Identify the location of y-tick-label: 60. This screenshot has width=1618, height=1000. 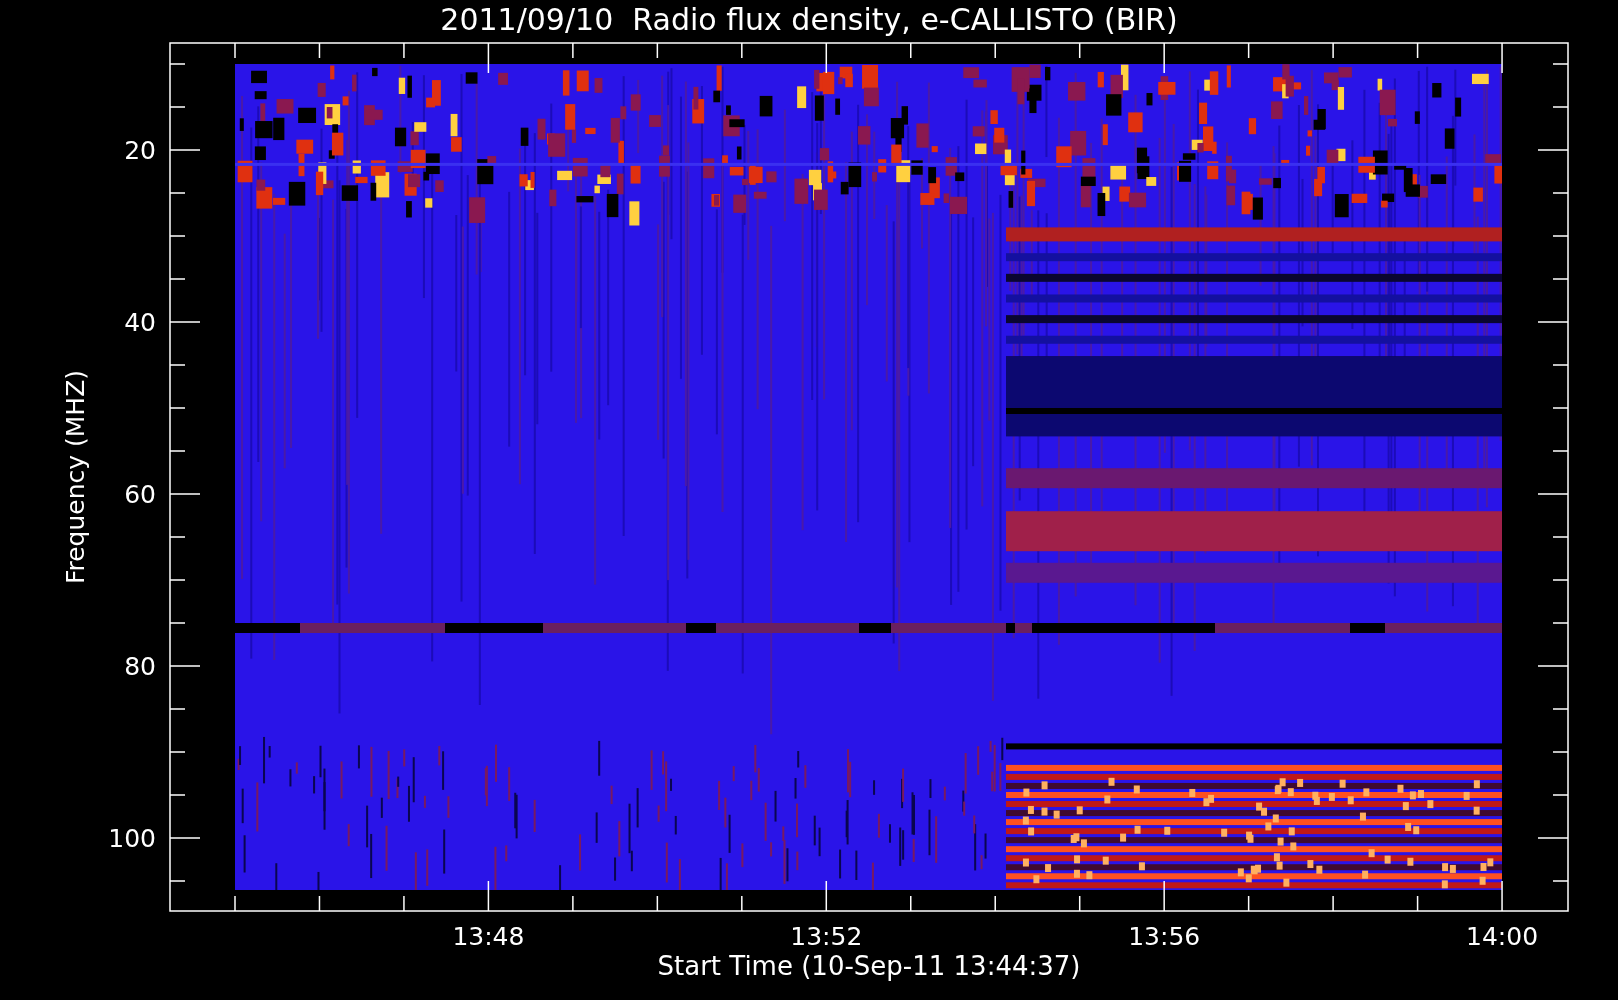
(140, 494).